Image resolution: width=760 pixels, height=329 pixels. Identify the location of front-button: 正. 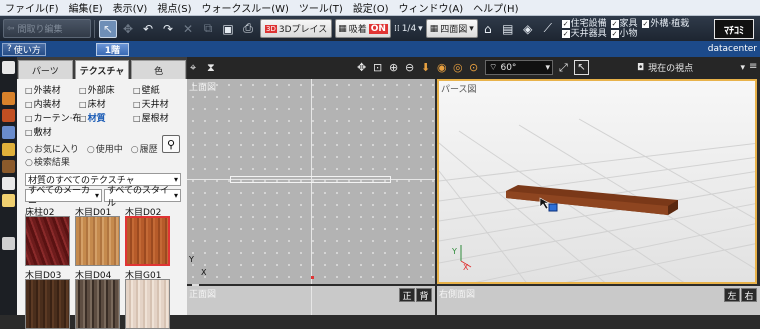
(407, 295).